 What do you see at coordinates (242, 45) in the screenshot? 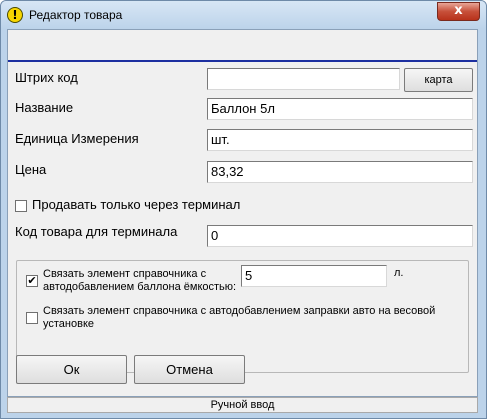
I see `toolstrip` at bounding box center [242, 45].